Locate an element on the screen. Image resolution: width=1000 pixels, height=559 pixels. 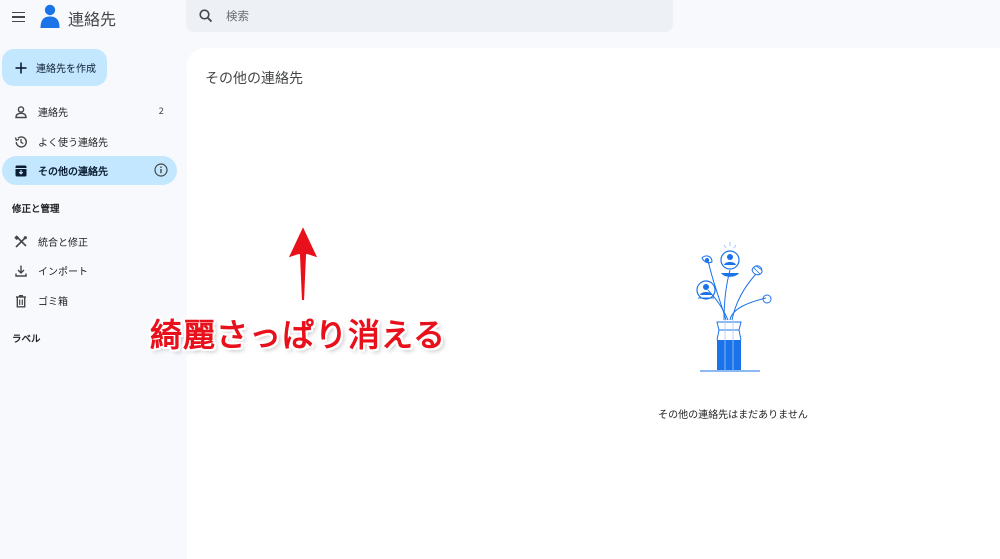
sidebar-item-label: 連絡先 is located at coordinates (53, 113).